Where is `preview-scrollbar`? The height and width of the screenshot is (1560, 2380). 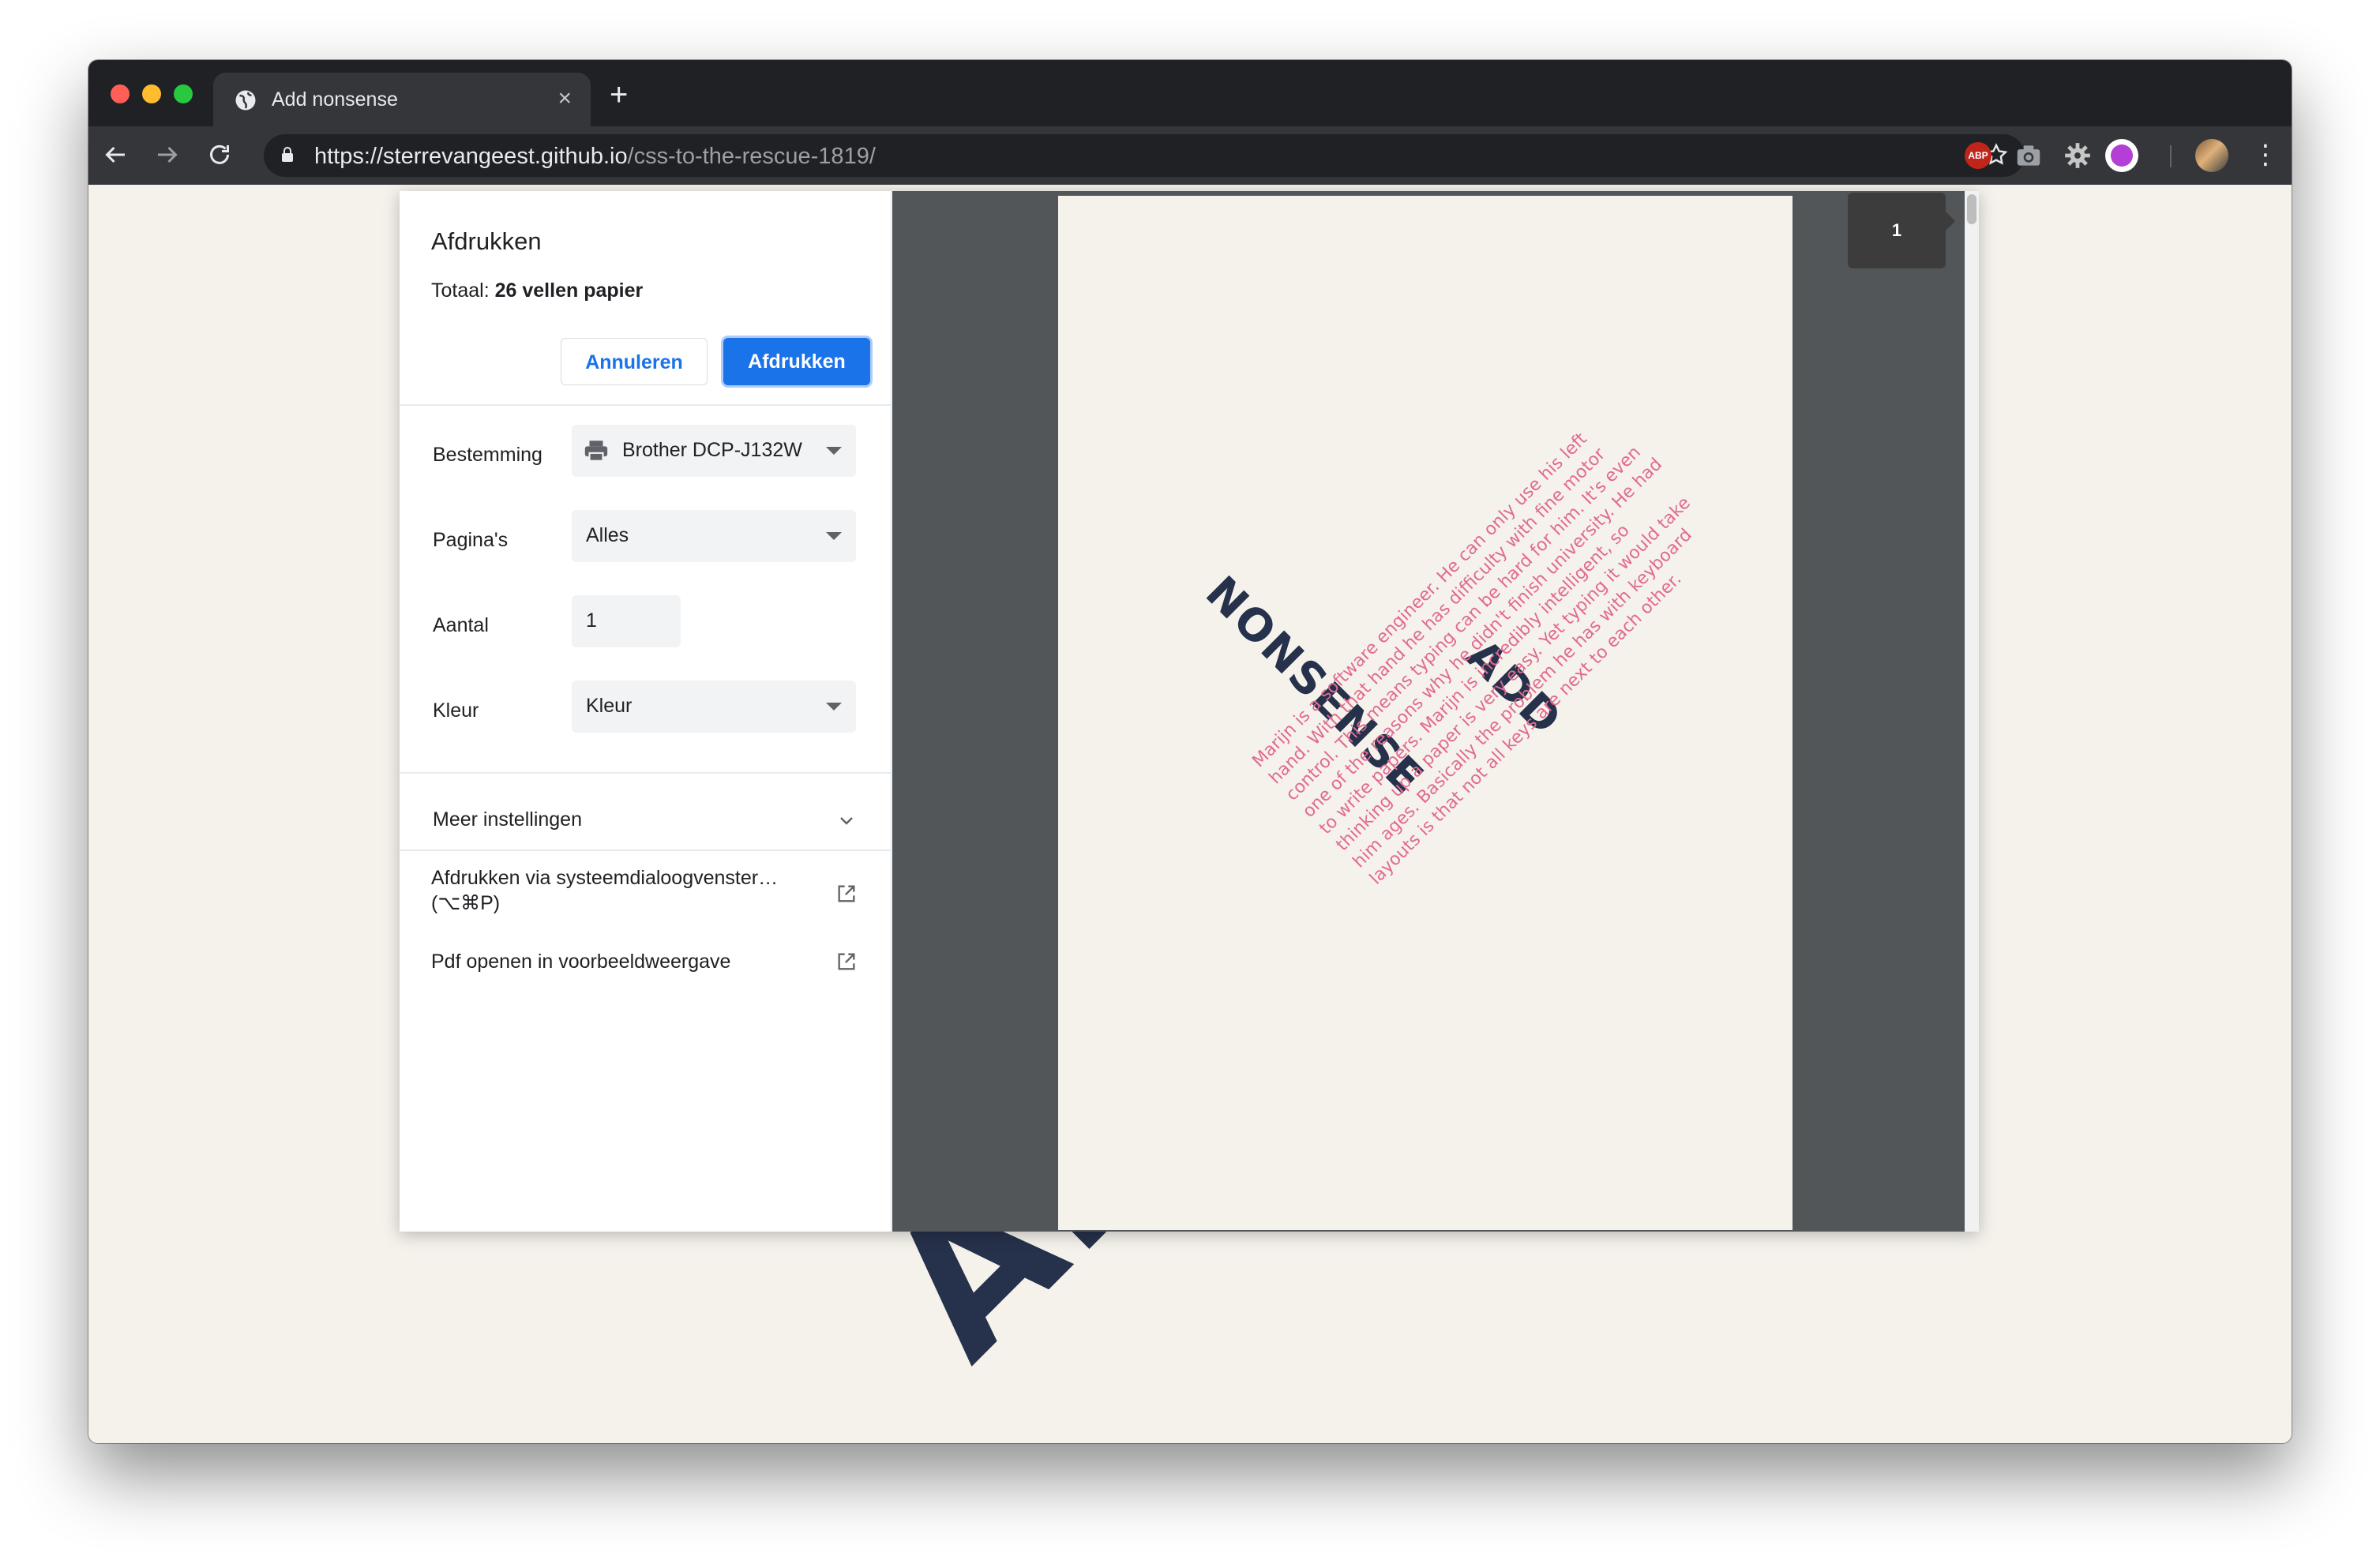
preview-scrollbar is located at coordinates (1972, 711).